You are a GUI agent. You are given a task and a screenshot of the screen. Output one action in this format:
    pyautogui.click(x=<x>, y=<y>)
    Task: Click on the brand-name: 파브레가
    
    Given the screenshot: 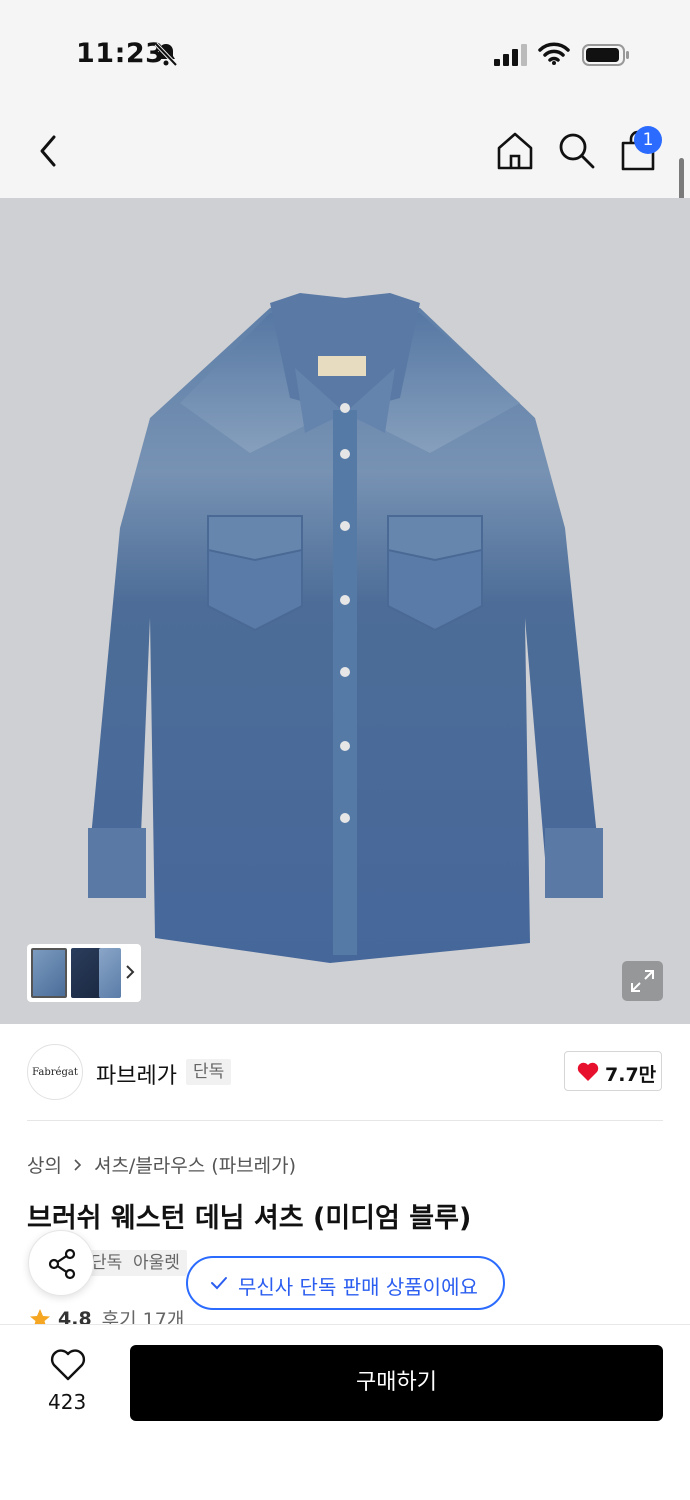 What is the action you would take?
    pyautogui.click(x=136, y=1074)
    